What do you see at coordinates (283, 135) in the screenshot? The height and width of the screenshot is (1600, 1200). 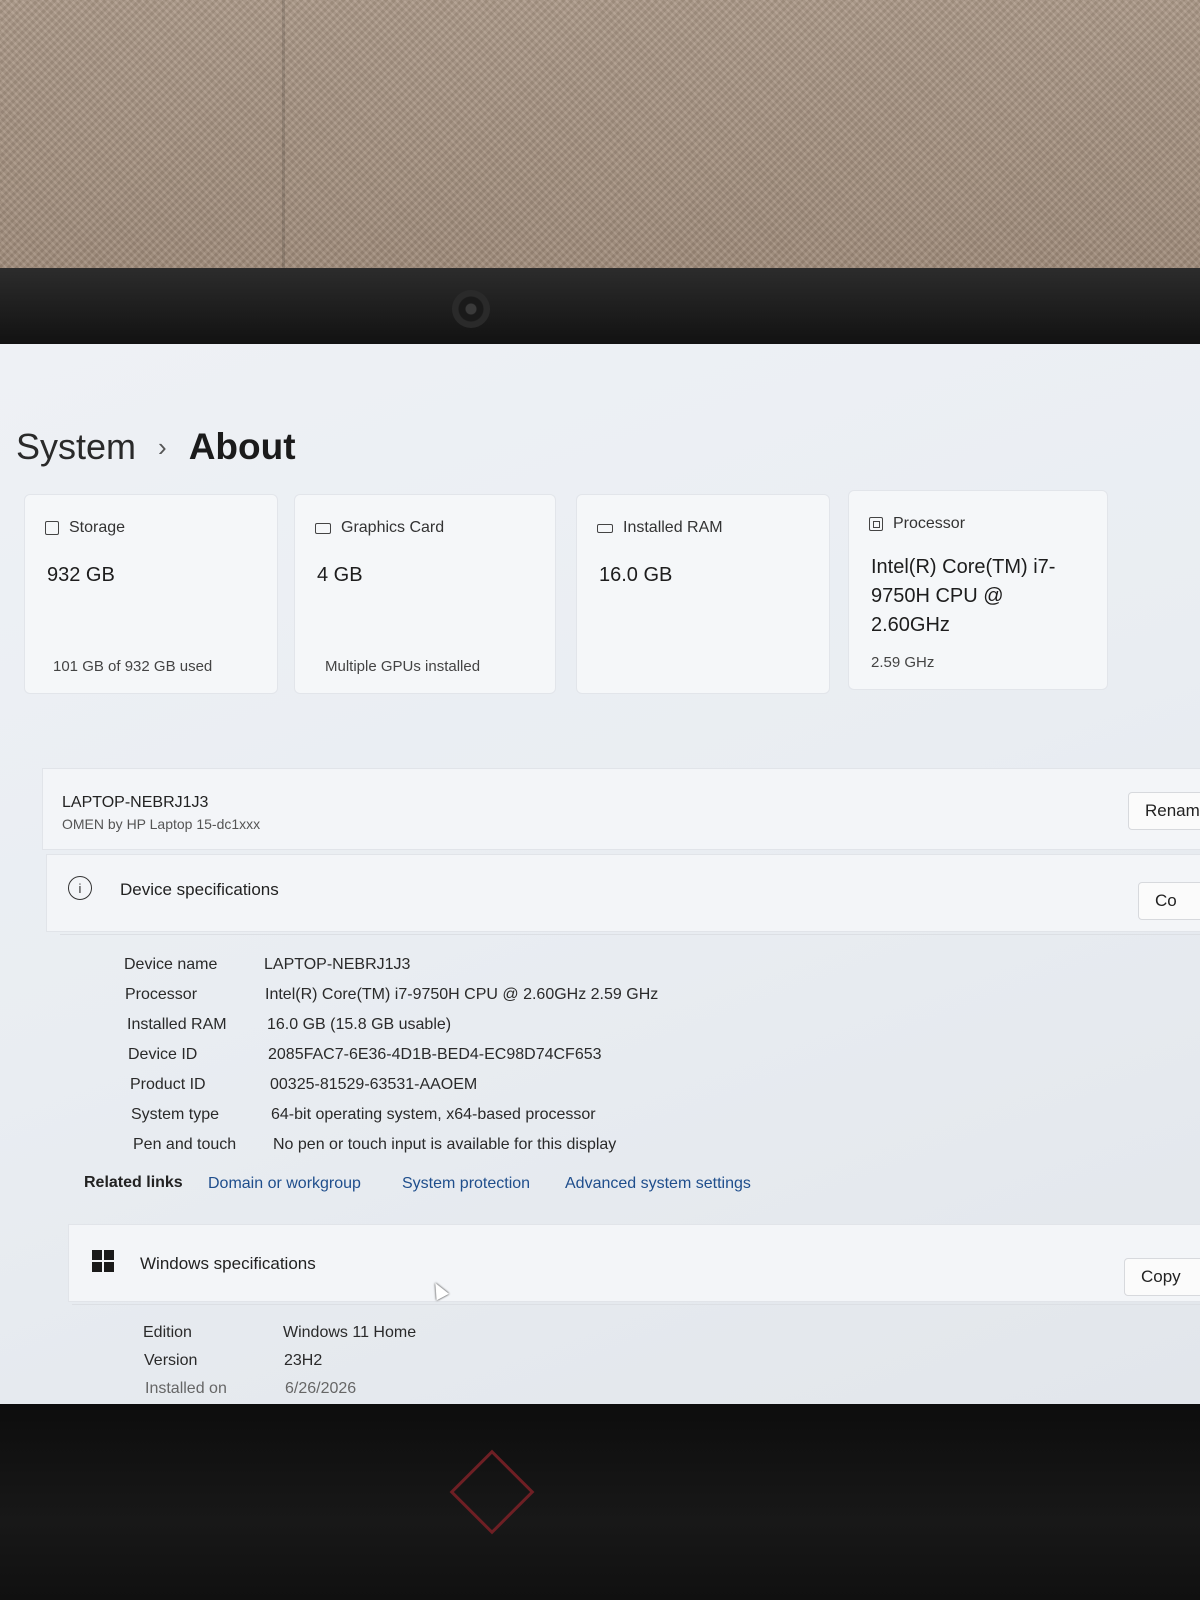 I see `wall-seam` at bounding box center [283, 135].